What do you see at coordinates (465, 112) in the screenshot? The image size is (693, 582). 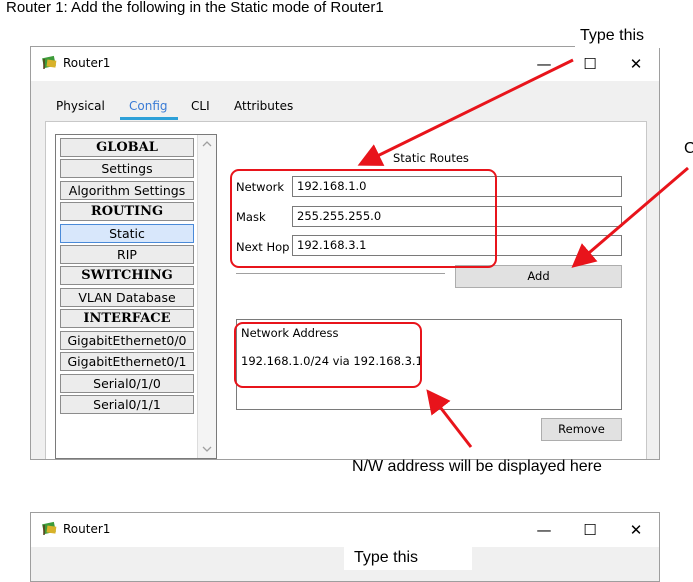 I see `arrow-to-form` at bounding box center [465, 112].